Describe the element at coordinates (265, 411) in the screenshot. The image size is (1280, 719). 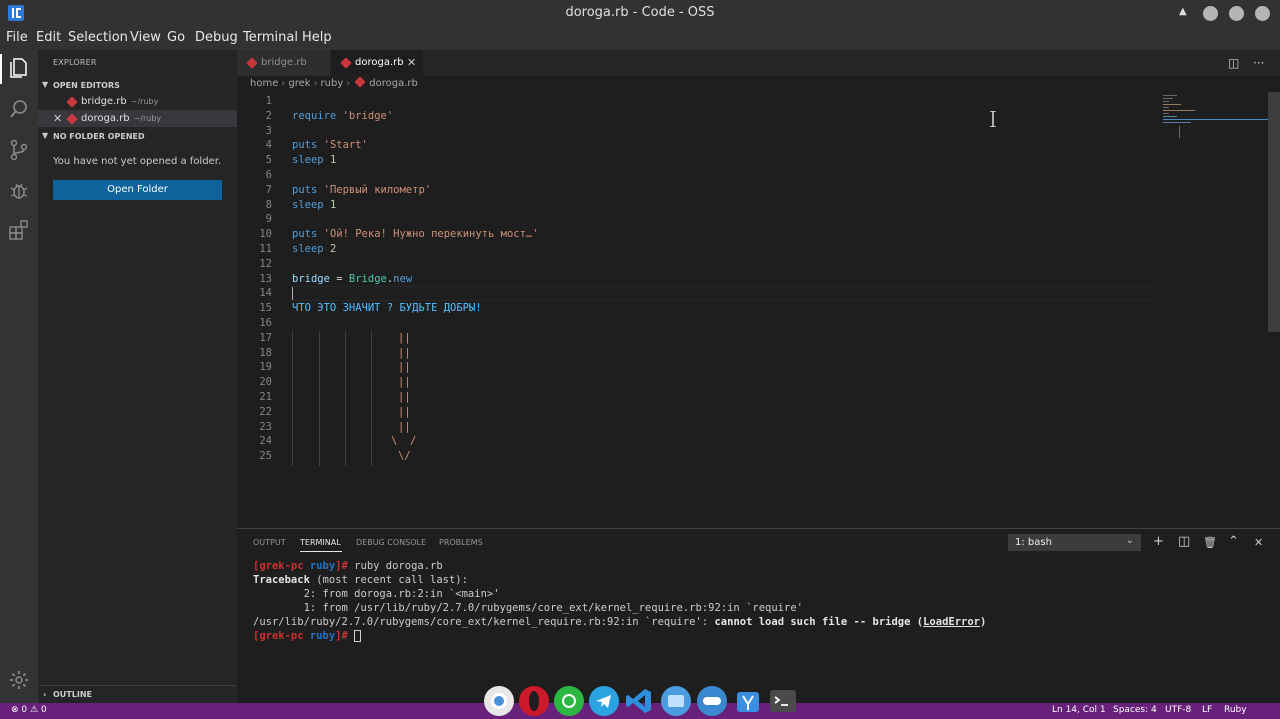
I see `line-number: 22` at that location.